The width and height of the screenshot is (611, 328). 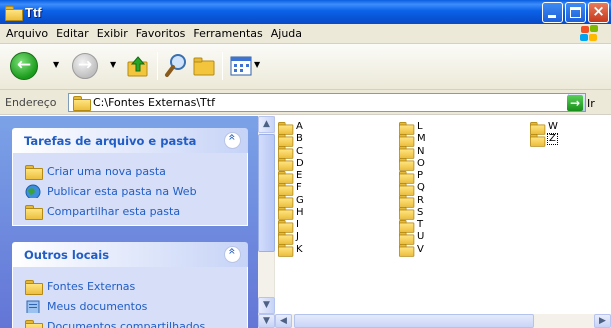 I want to click on tasks-panel-title: Tarefas de arquivo e pasta, so click(x=110, y=141).